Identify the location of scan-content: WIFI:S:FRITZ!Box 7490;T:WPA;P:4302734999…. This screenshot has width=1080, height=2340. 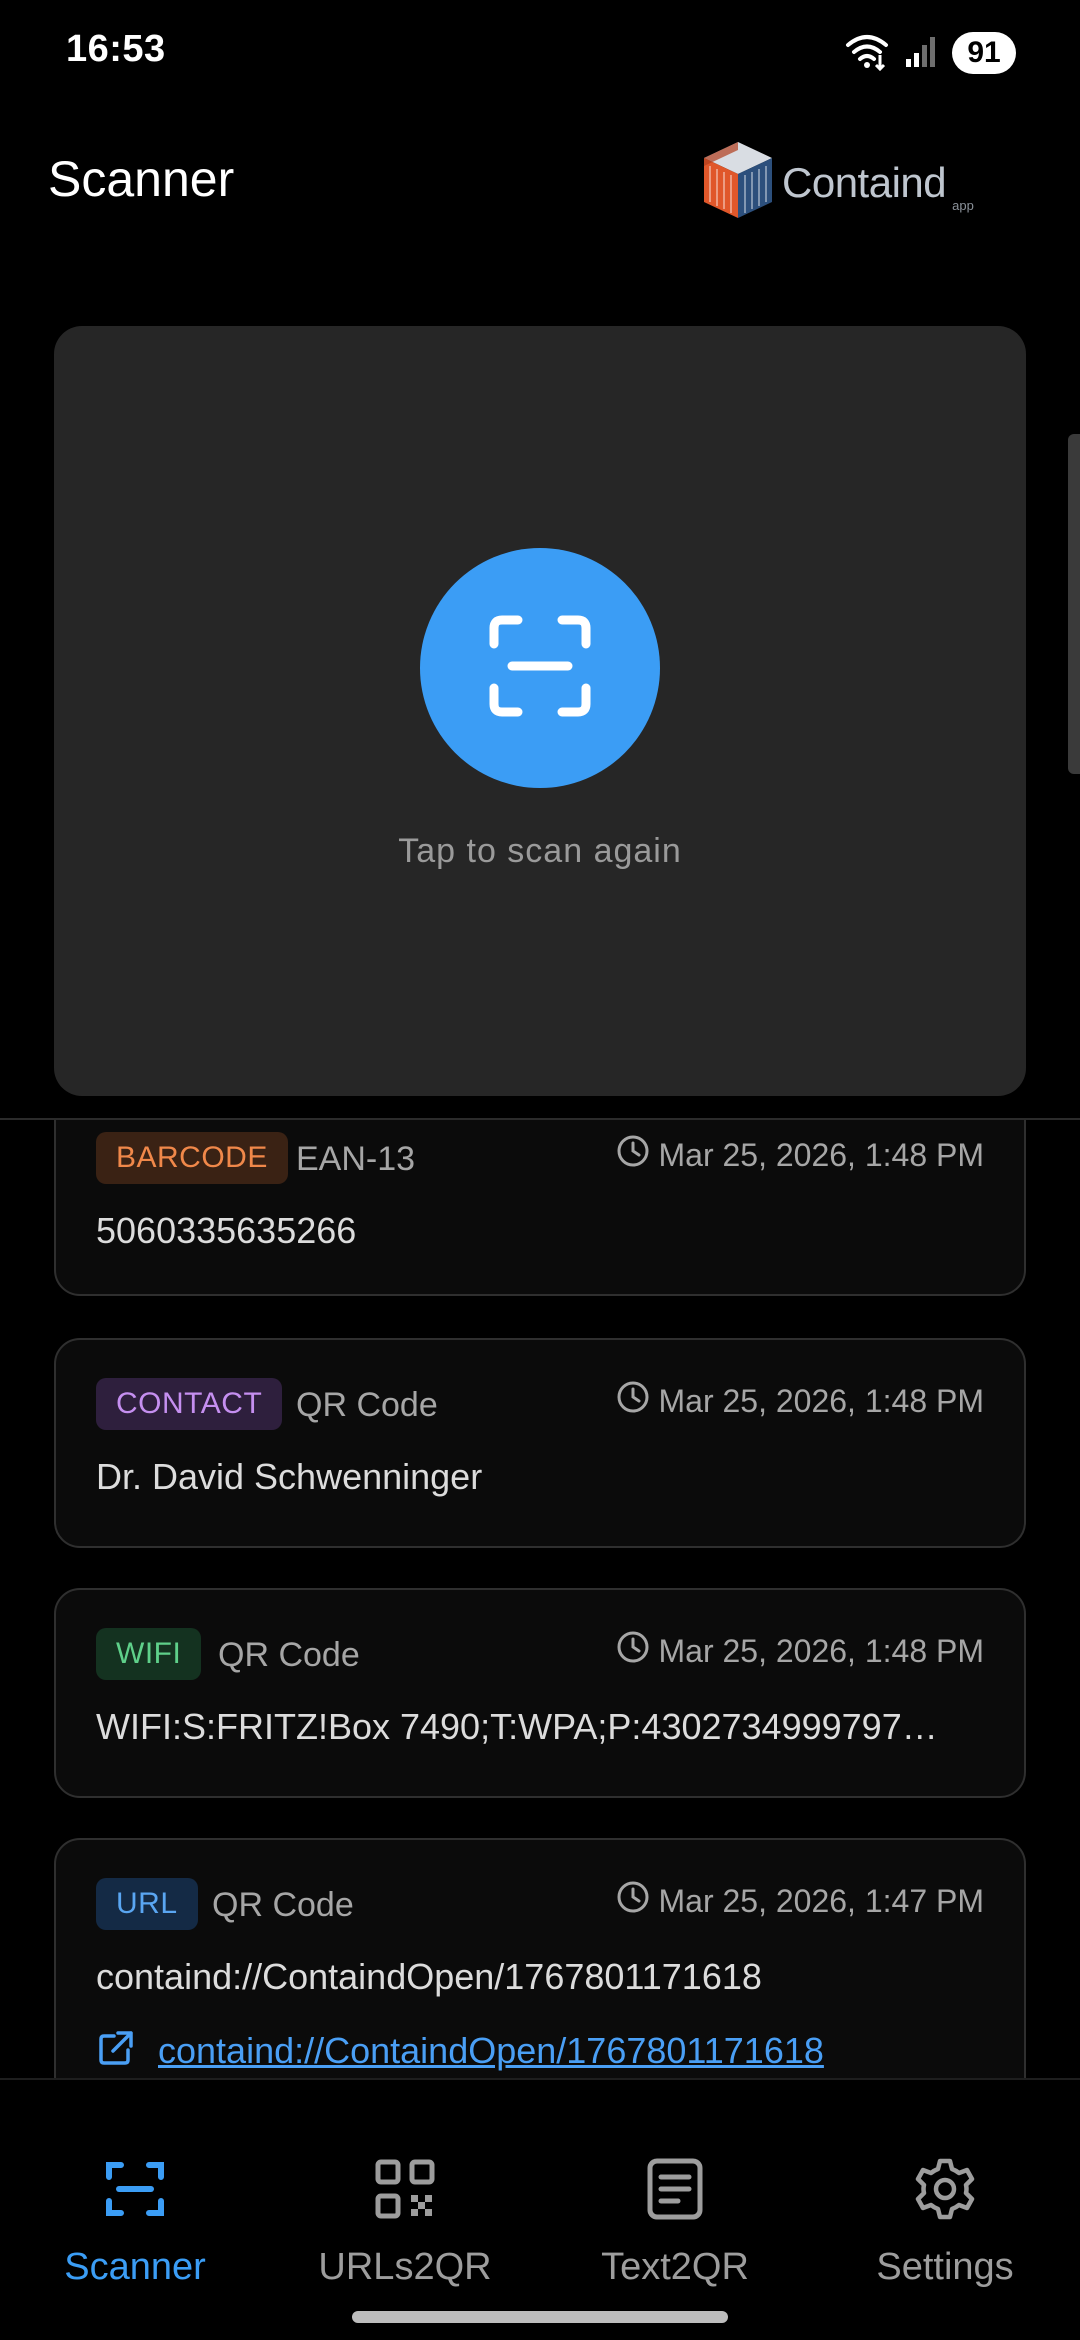
(517, 1726).